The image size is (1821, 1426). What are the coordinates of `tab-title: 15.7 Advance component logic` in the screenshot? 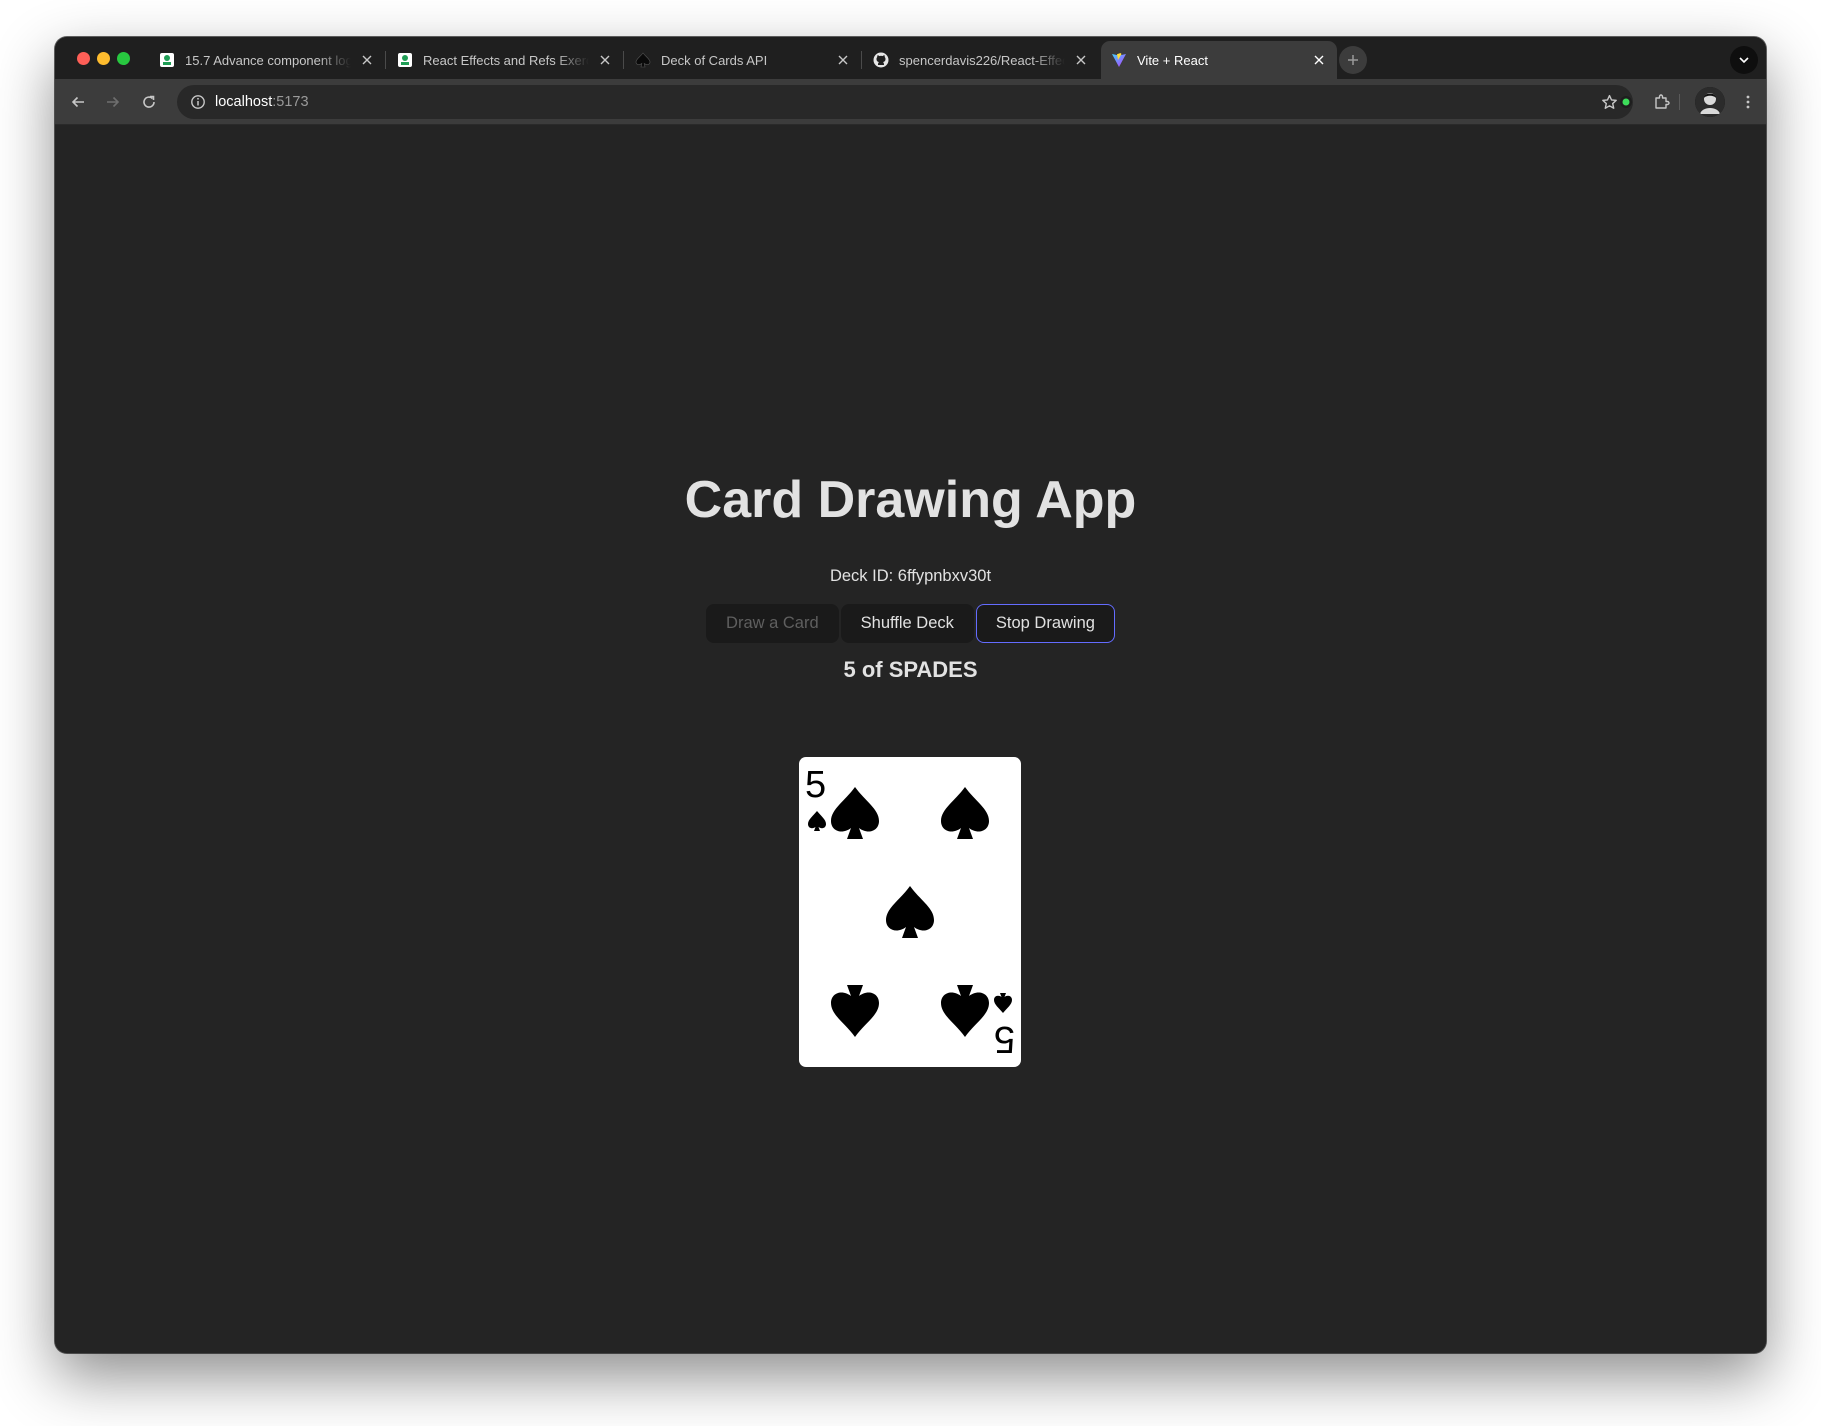 It's located at (268, 60).